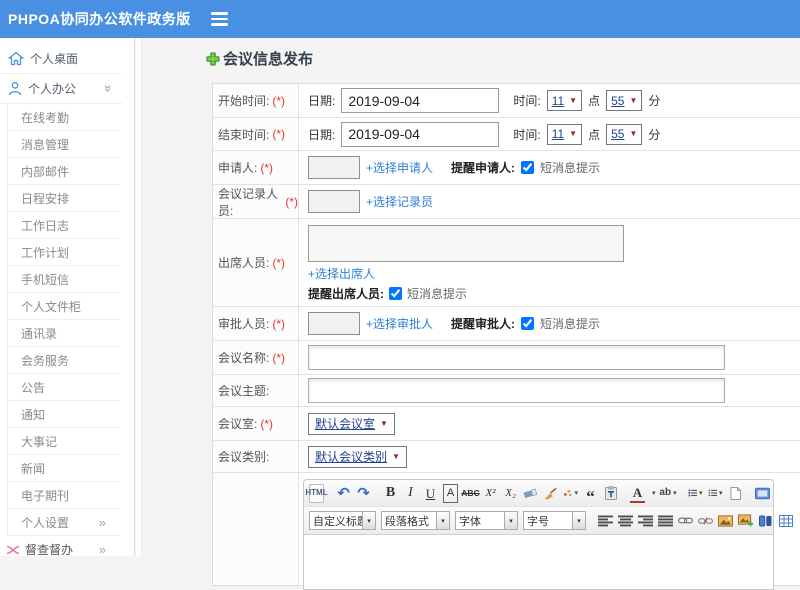 The image size is (800, 590). Describe the element at coordinates (399, 167) in the screenshot. I see `choose-applicant-link: +选择申请人` at that location.